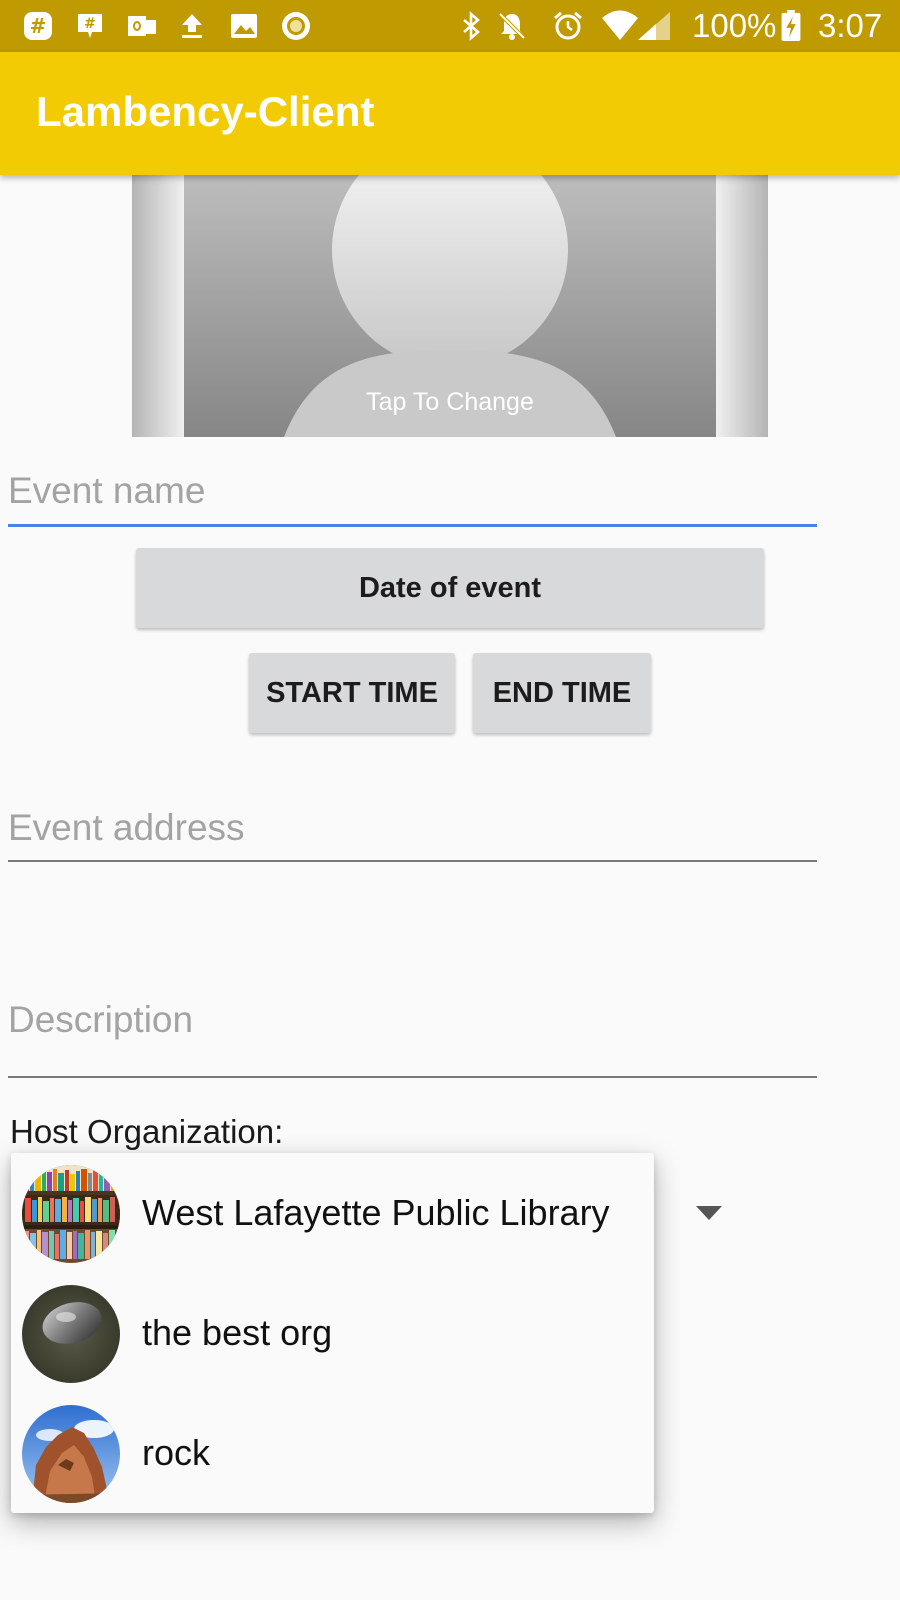  I want to click on chat-icon: #, so click(90, 26).